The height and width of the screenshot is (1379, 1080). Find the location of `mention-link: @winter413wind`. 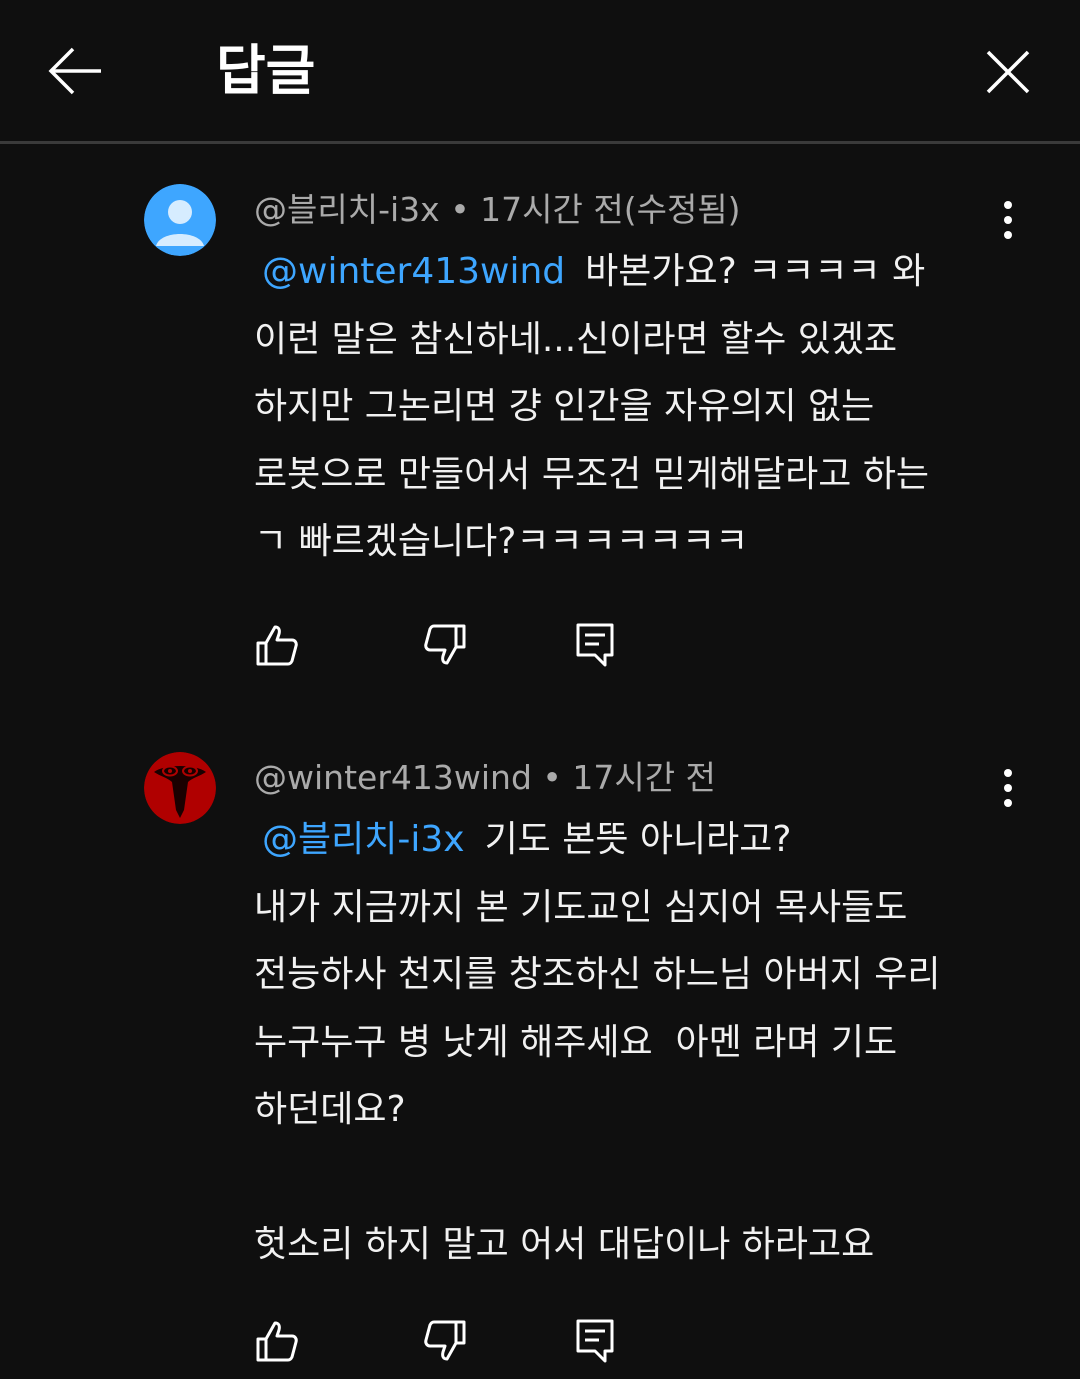

mention-link: @winter413wind is located at coordinates (419, 271).